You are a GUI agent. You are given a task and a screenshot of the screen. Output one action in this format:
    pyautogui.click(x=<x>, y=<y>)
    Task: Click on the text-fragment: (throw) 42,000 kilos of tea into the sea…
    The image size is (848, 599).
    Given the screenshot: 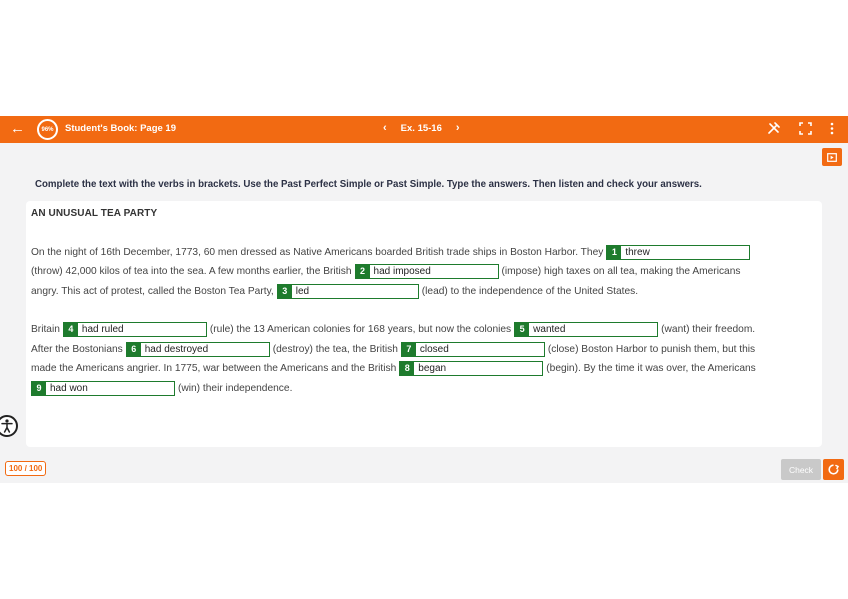 What is the action you would take?
    pyautogui.click(x=191, y=271)
    